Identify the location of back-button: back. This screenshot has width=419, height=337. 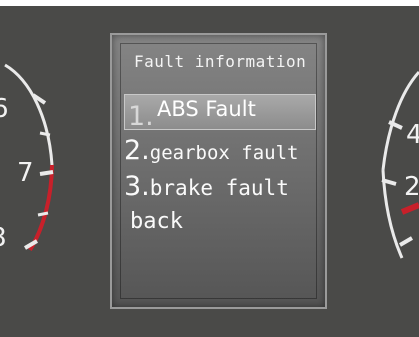
(156, 221).